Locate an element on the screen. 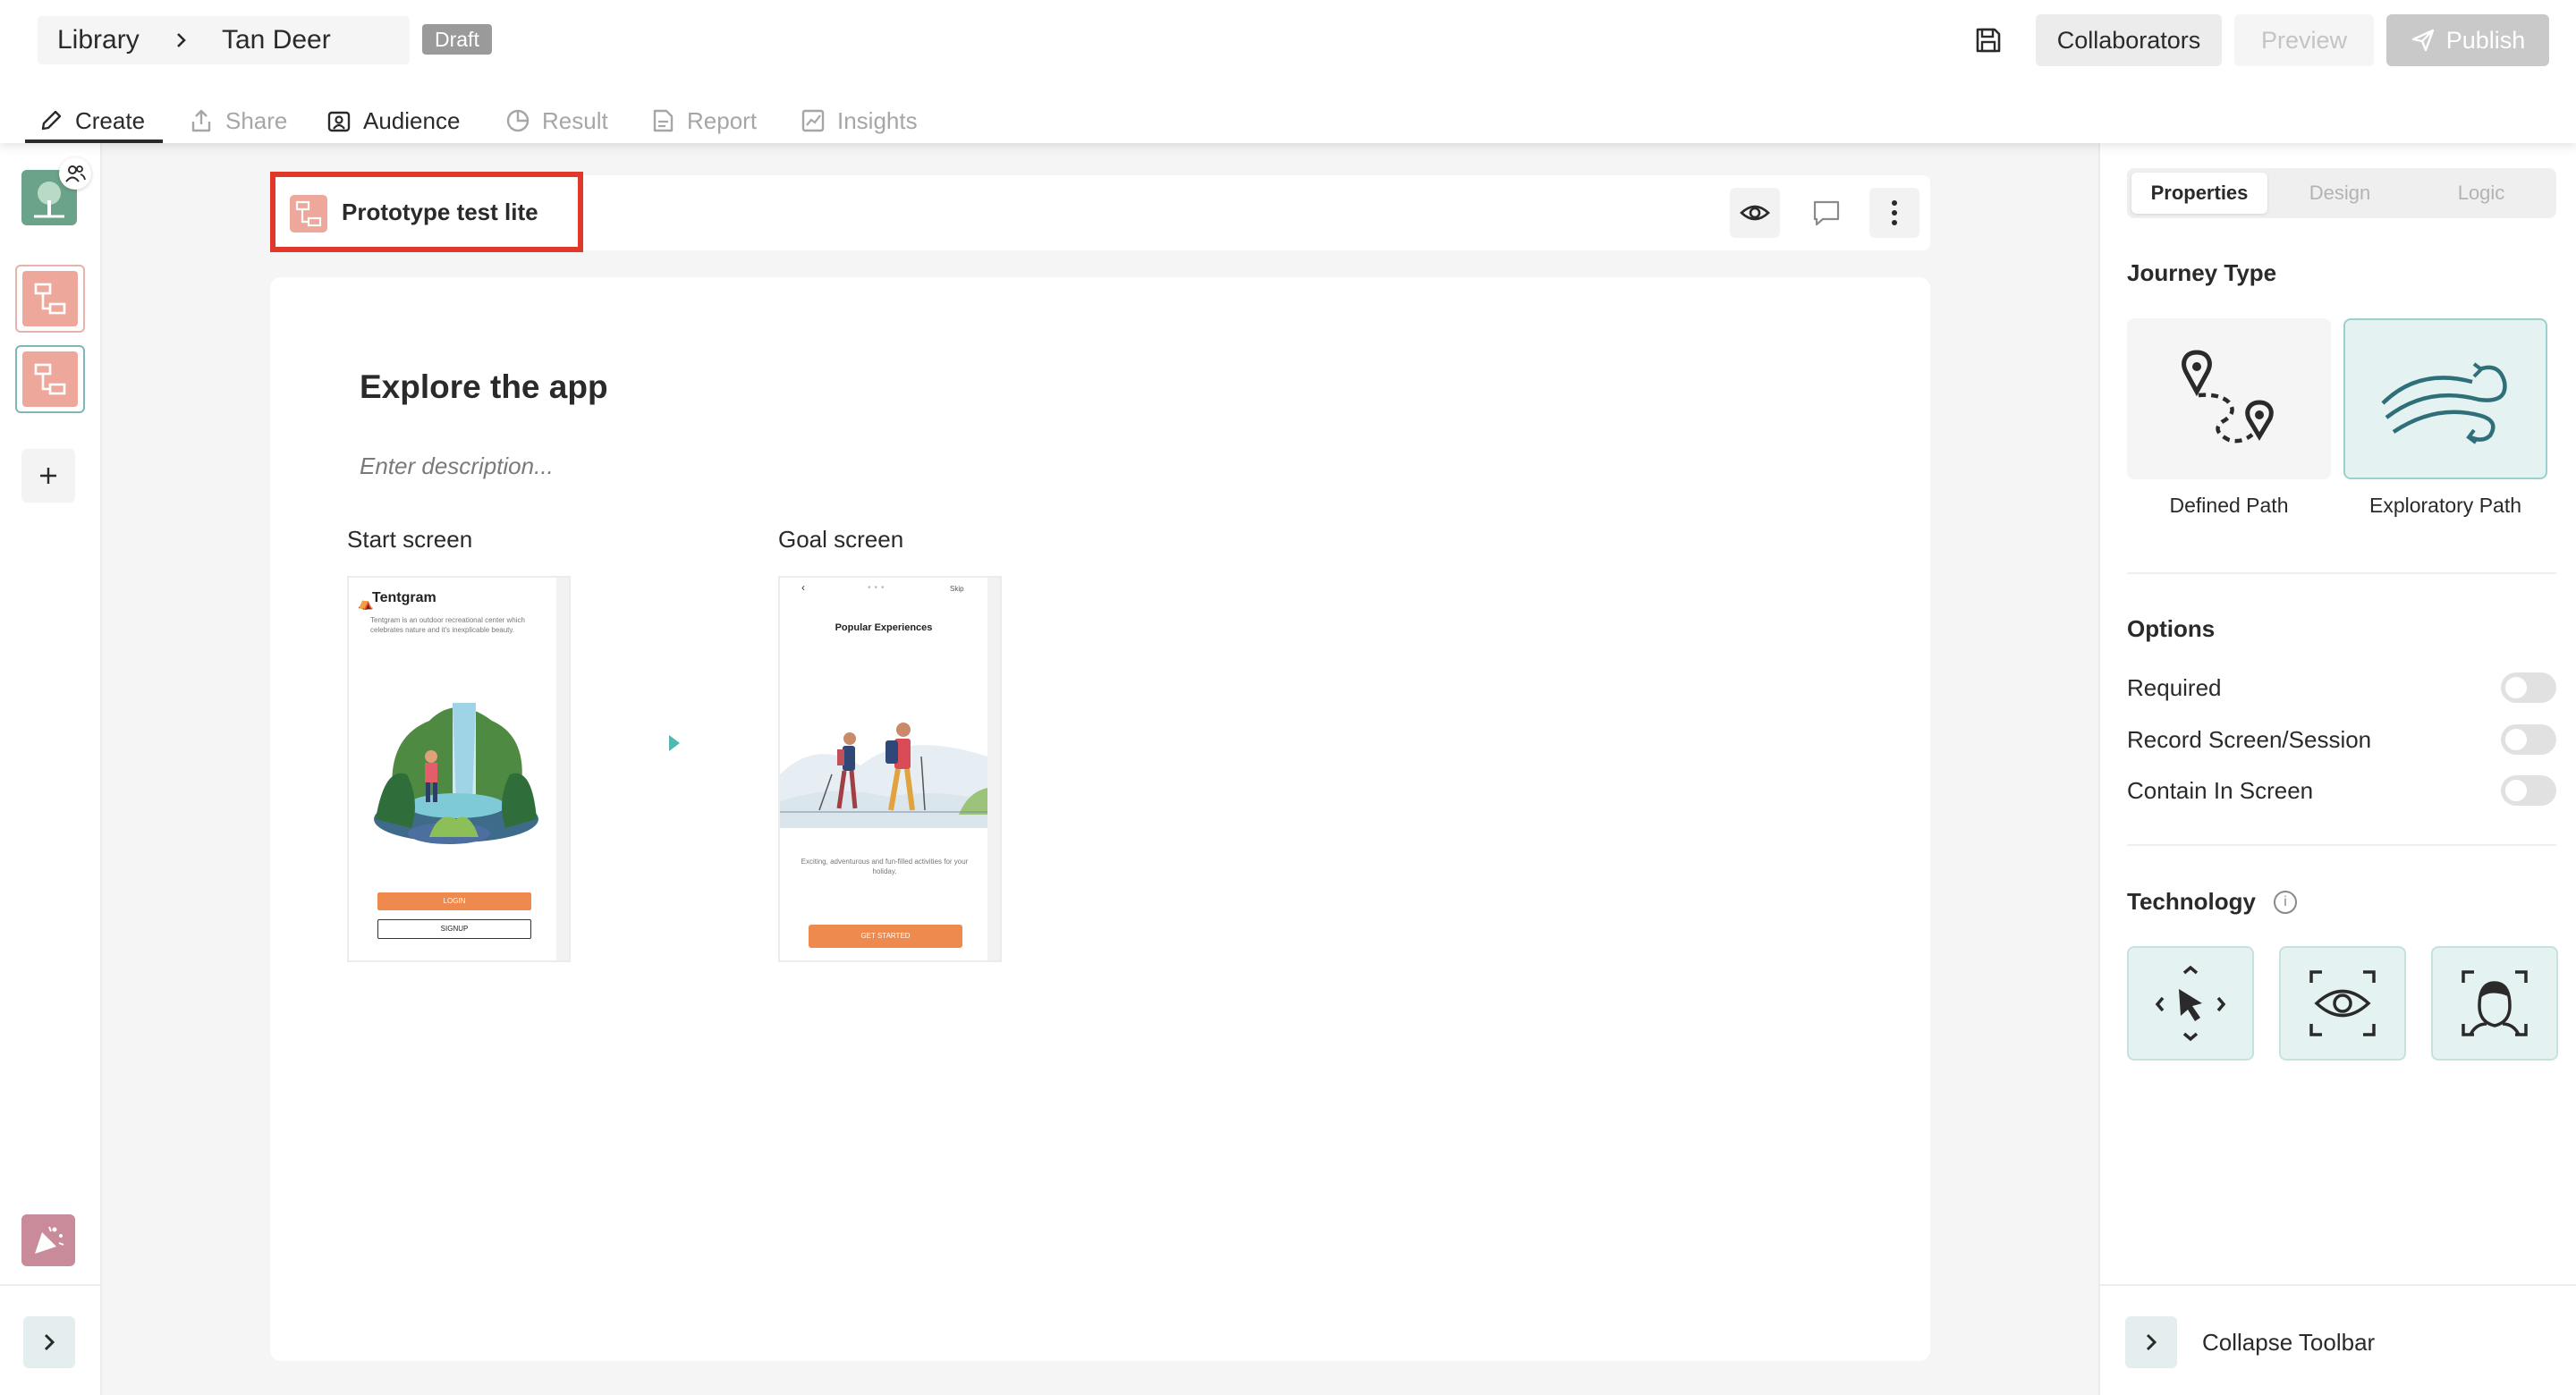 Image resolution: width=2576 pixels, height=1395 pixels. comment-button is located at coordinates (1826, 213).